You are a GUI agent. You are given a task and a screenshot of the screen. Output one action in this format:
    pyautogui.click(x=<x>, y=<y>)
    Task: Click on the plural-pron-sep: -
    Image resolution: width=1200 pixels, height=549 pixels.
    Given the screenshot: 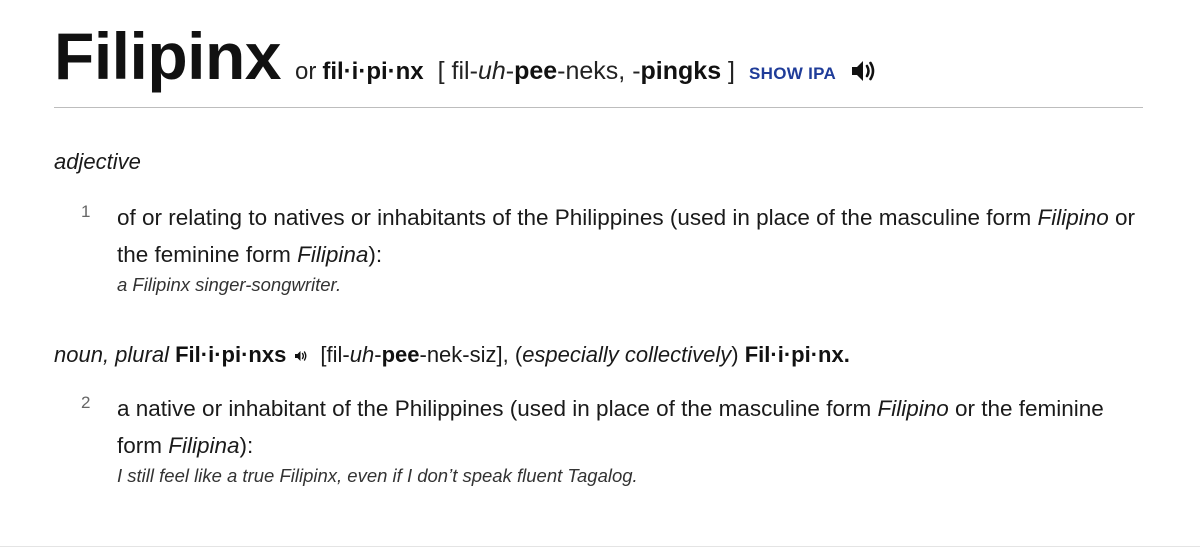 What is the action you would take?
    pyautogui.click(x=378, y=354)
    